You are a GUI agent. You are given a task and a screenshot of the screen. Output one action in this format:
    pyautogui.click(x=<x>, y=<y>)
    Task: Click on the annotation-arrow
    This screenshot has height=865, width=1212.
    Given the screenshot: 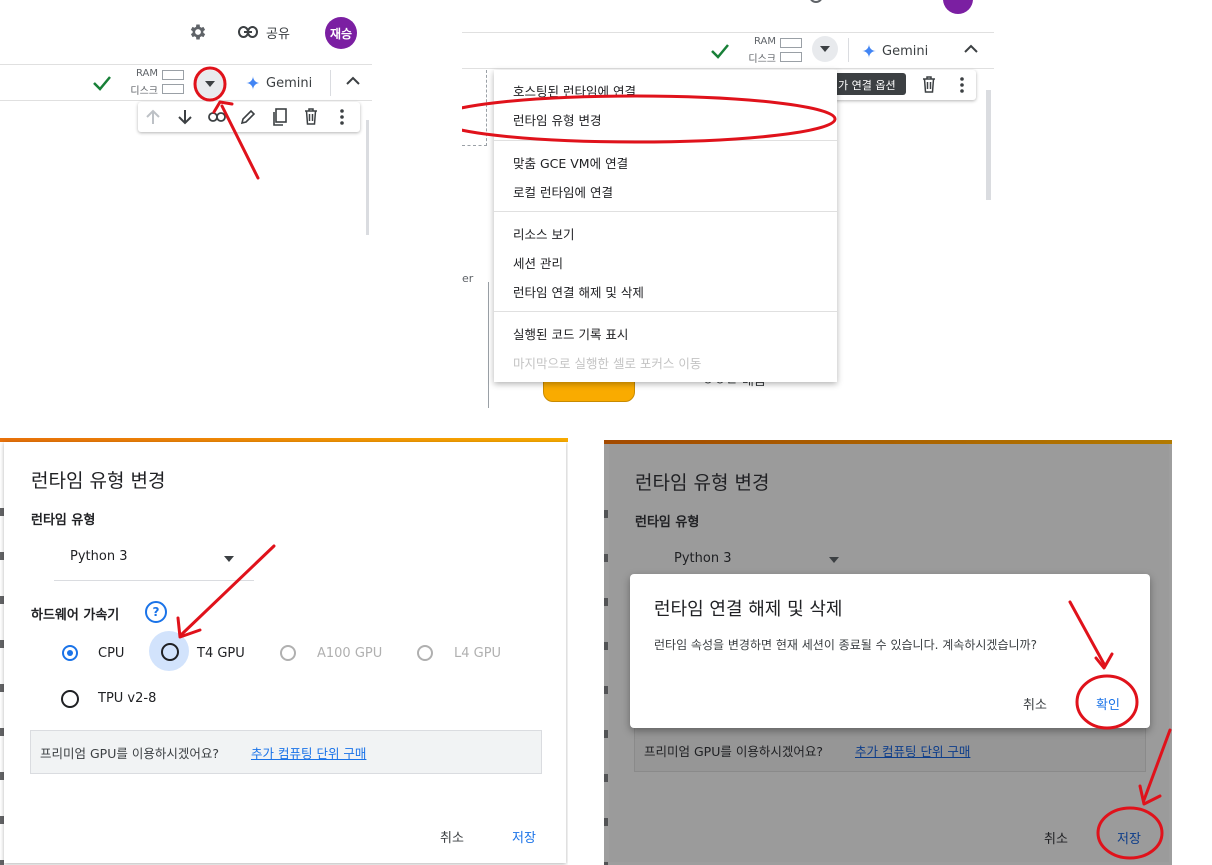 What is the action you would take?
    pyautogui.click(x=226, y=591)
    